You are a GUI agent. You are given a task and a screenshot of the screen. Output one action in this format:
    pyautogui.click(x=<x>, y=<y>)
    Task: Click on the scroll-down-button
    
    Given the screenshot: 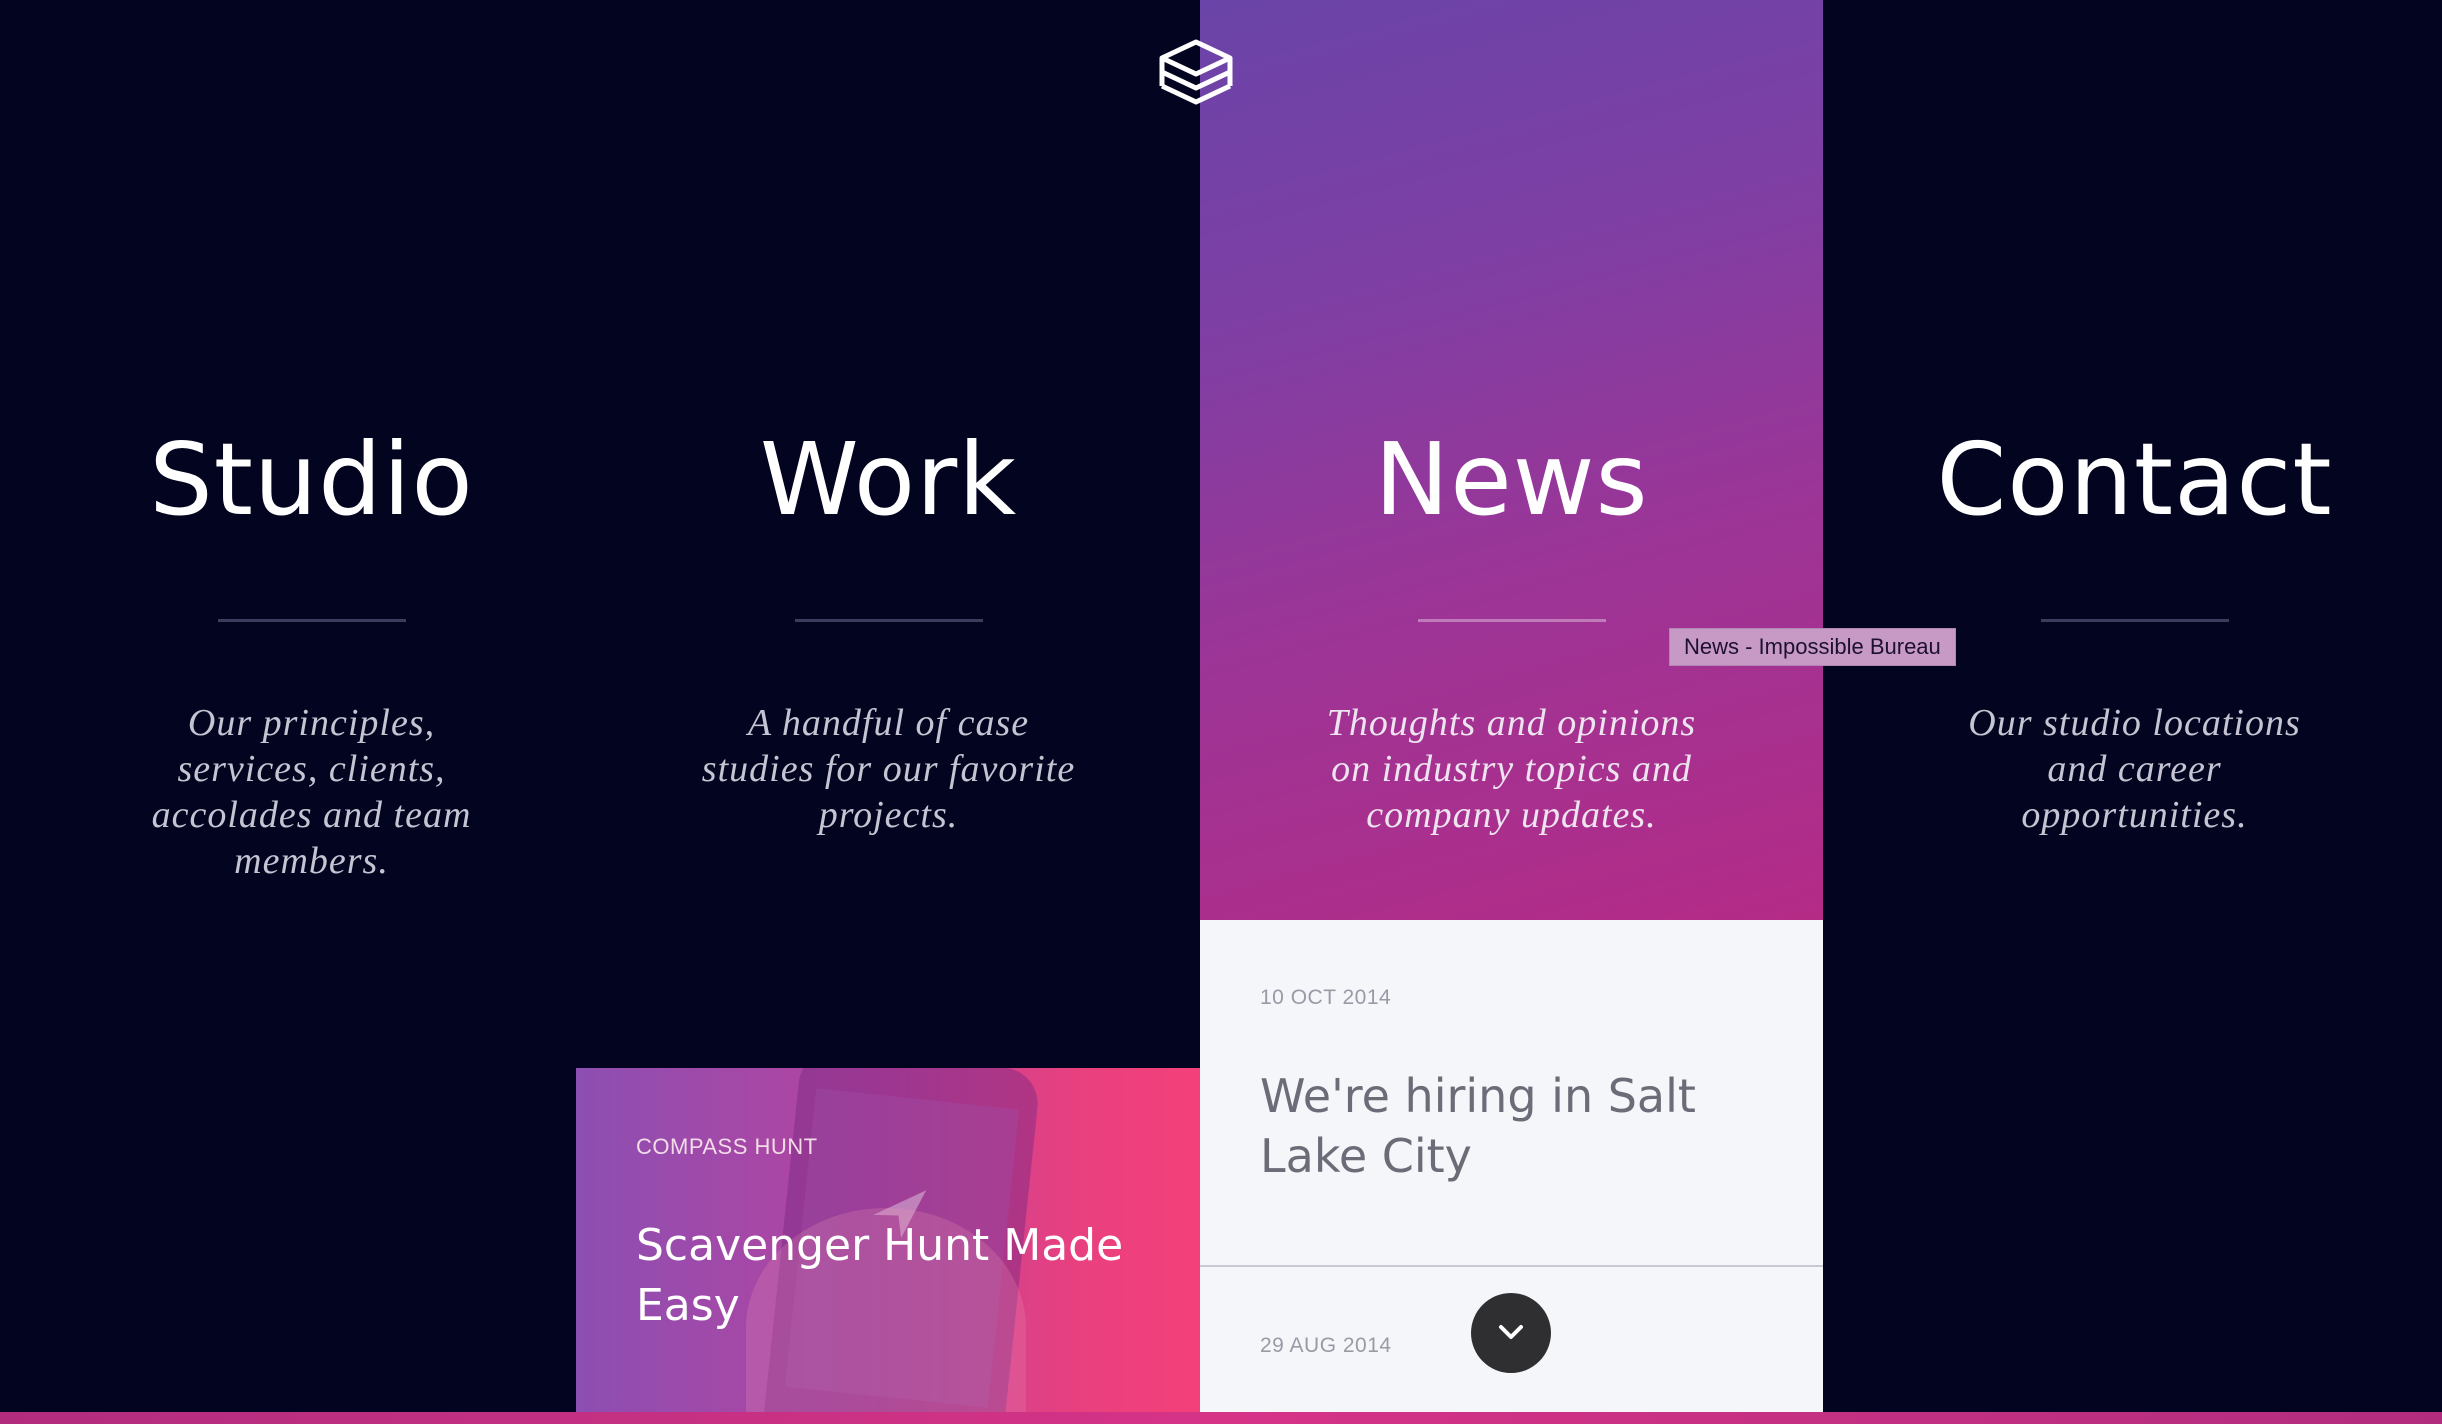 What is the action you would take?
    pyautogui.click(x=1511, y=1333)
    